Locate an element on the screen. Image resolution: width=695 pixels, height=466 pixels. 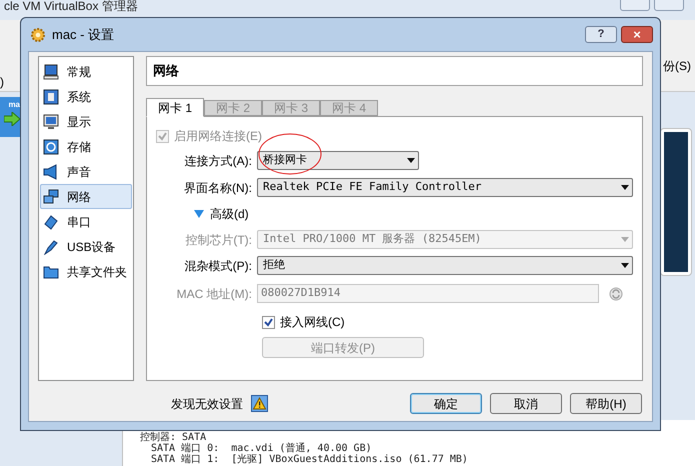
dialog-button: 帮助(H) is located at coordinates (606, 403).